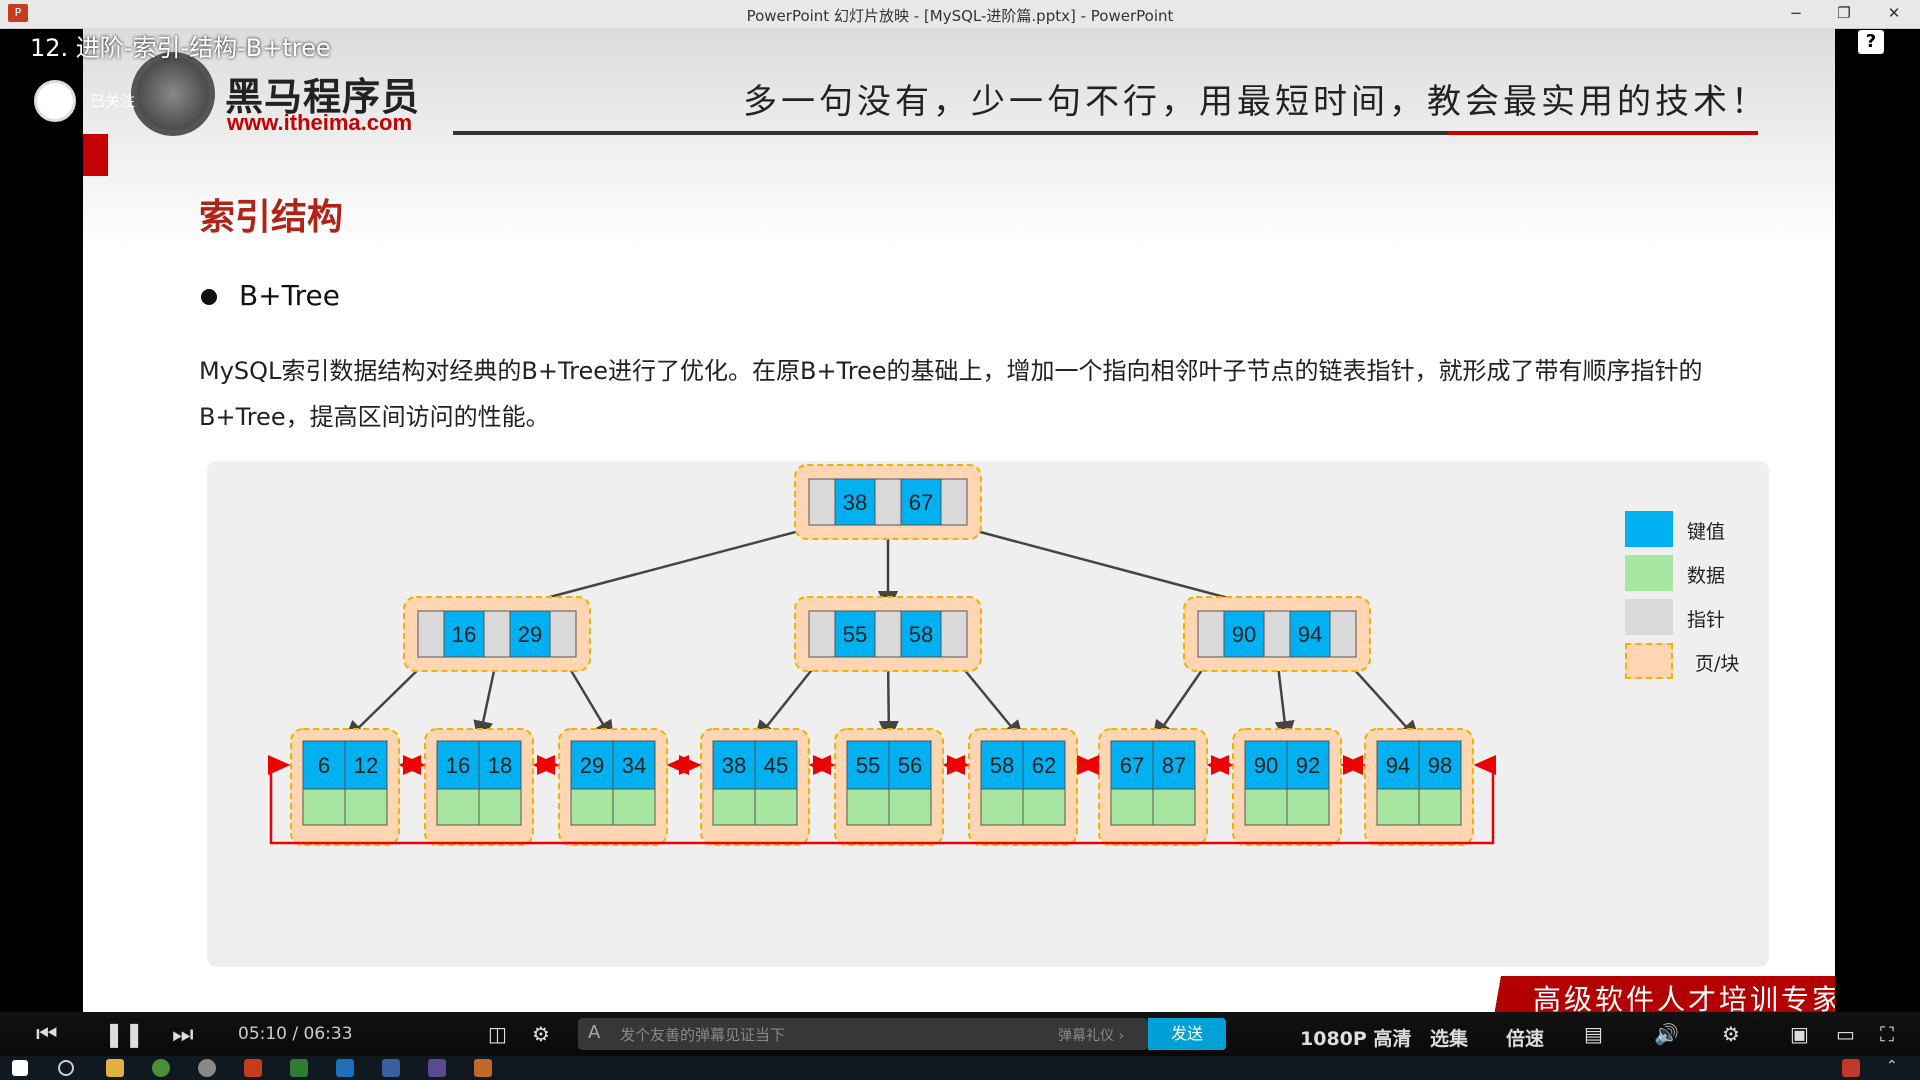  I want to click on uploader-avatar, so click(55, 101).